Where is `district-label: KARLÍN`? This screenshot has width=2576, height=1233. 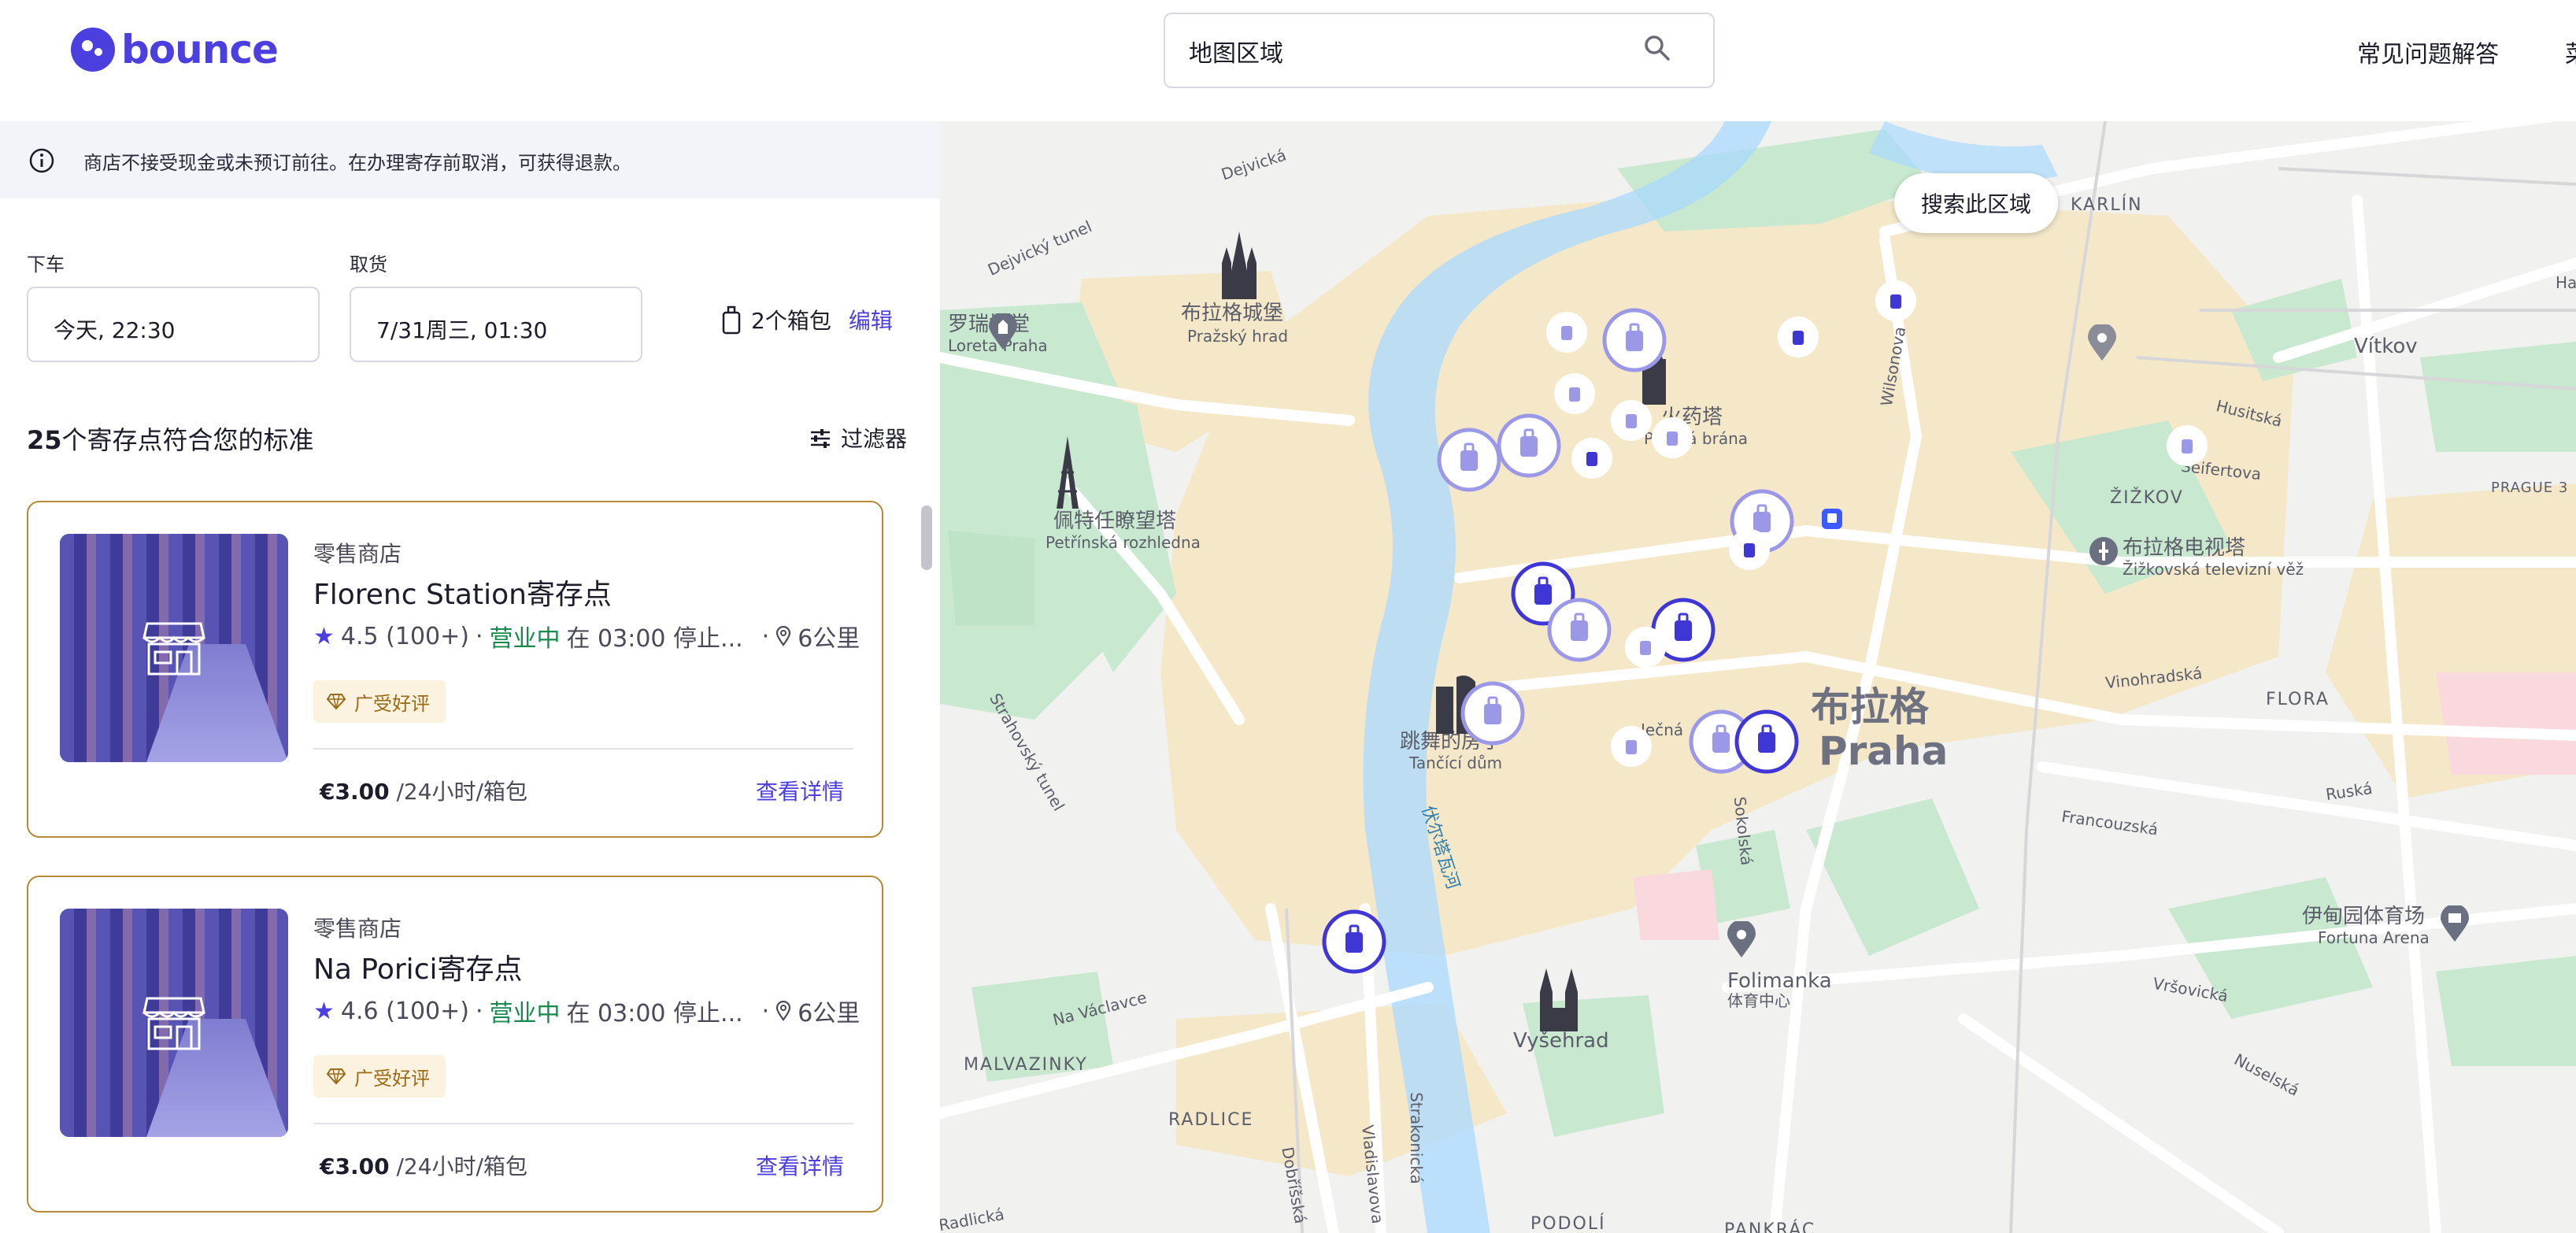 district-label: KARLÍN is located at coordinates (2107, 205).